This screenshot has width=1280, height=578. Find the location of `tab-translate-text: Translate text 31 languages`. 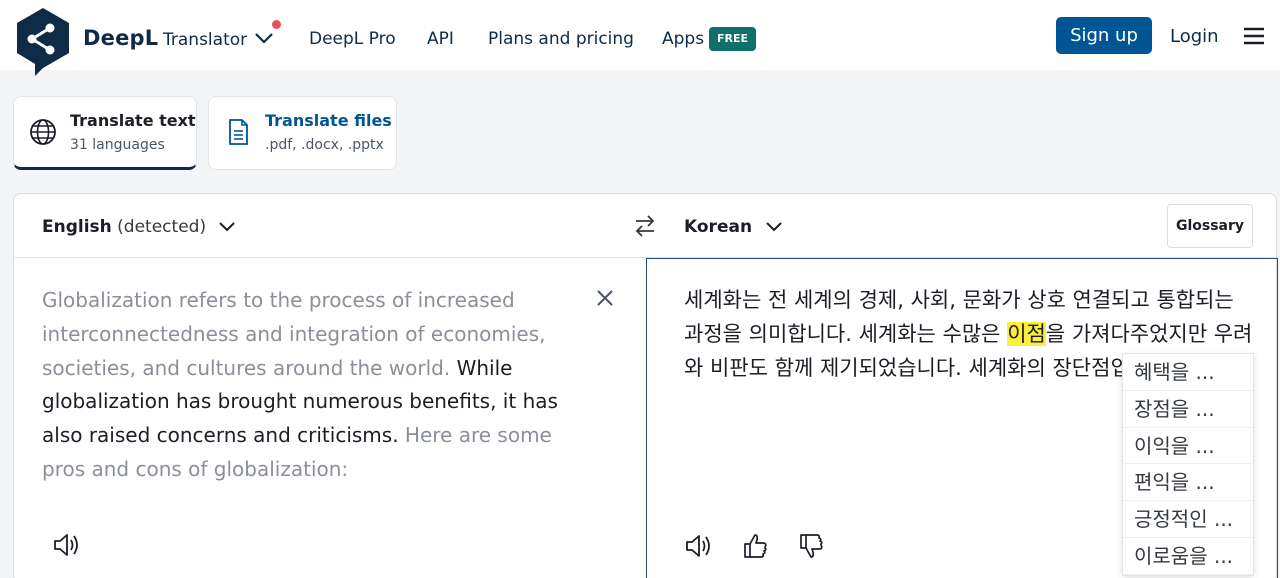

tab-translate-text: Translate text 31 languages is located at coordinates (105, 133).